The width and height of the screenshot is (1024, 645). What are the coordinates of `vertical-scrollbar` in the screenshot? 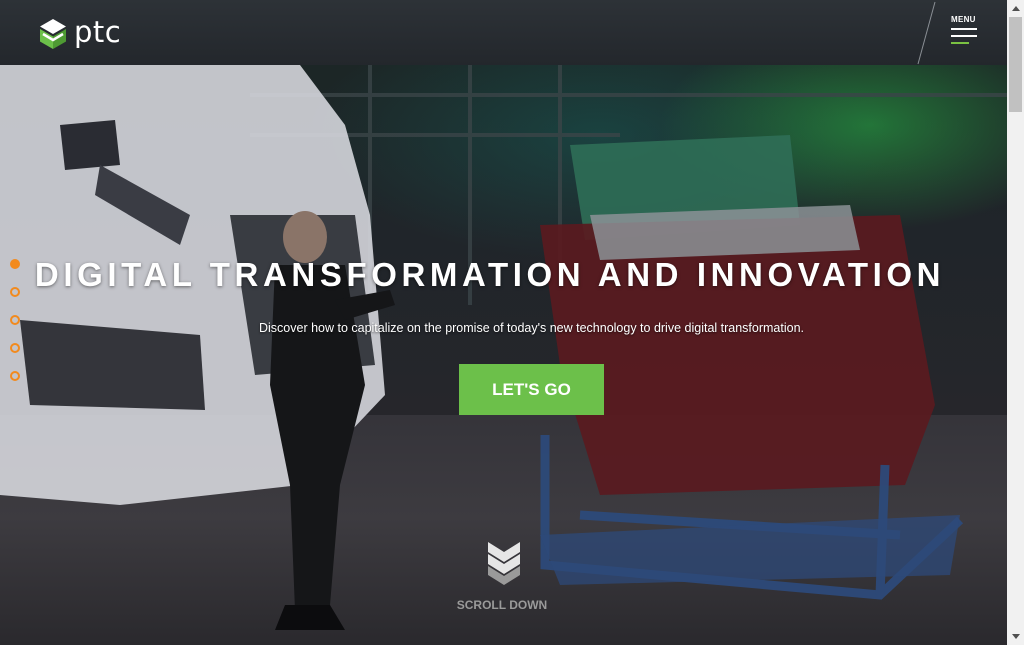 It's located at (1015, 322).